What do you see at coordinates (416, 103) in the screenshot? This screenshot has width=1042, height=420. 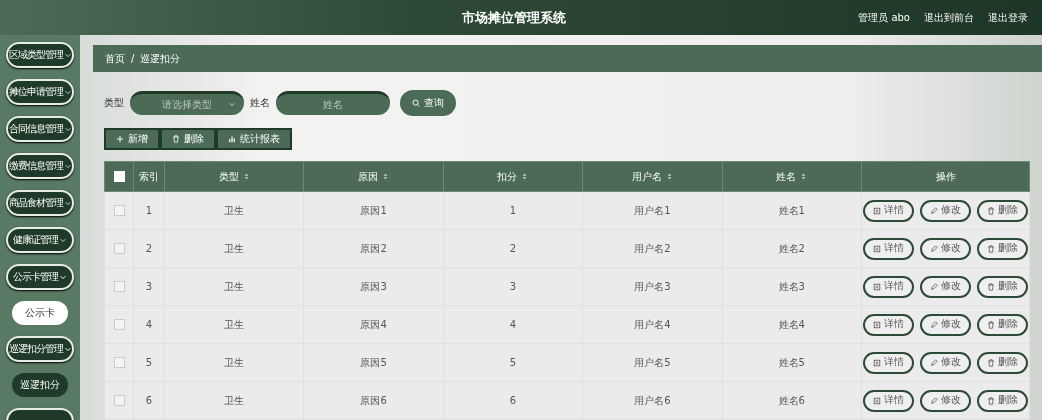 I see `search-icon` at bounding box center [416, 103].